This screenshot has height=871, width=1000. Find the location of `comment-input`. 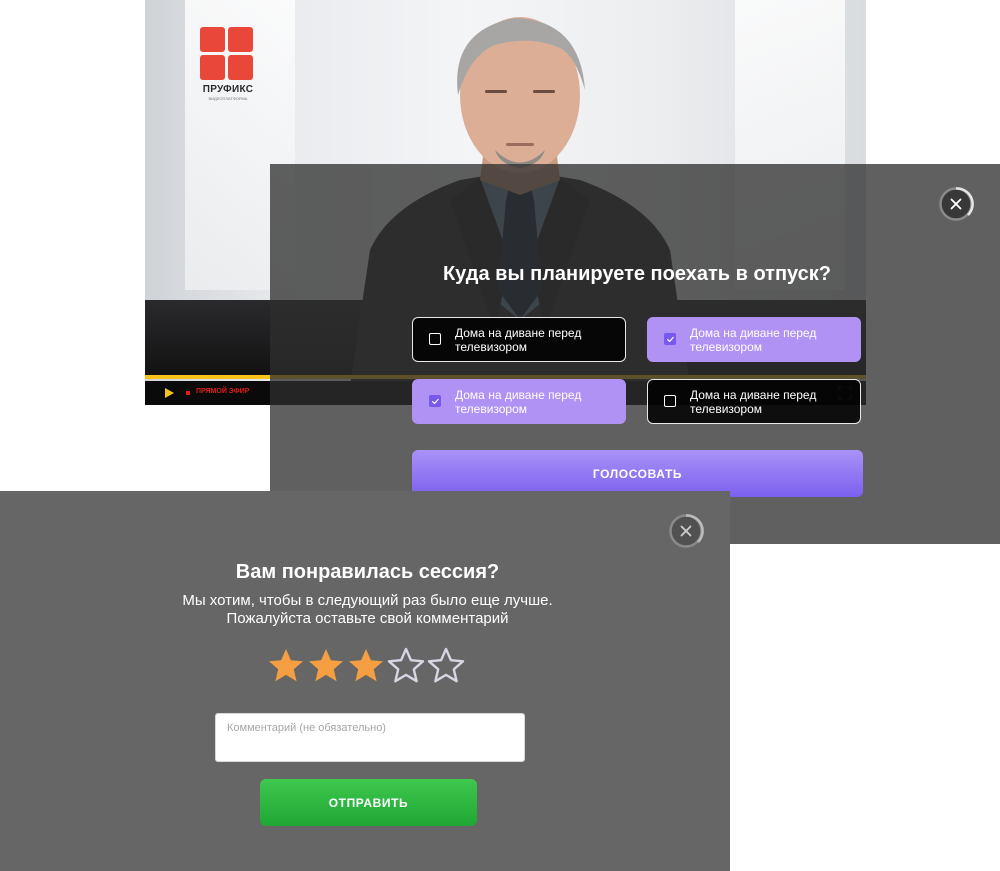

comment-input is located at coordinates (370, 737).